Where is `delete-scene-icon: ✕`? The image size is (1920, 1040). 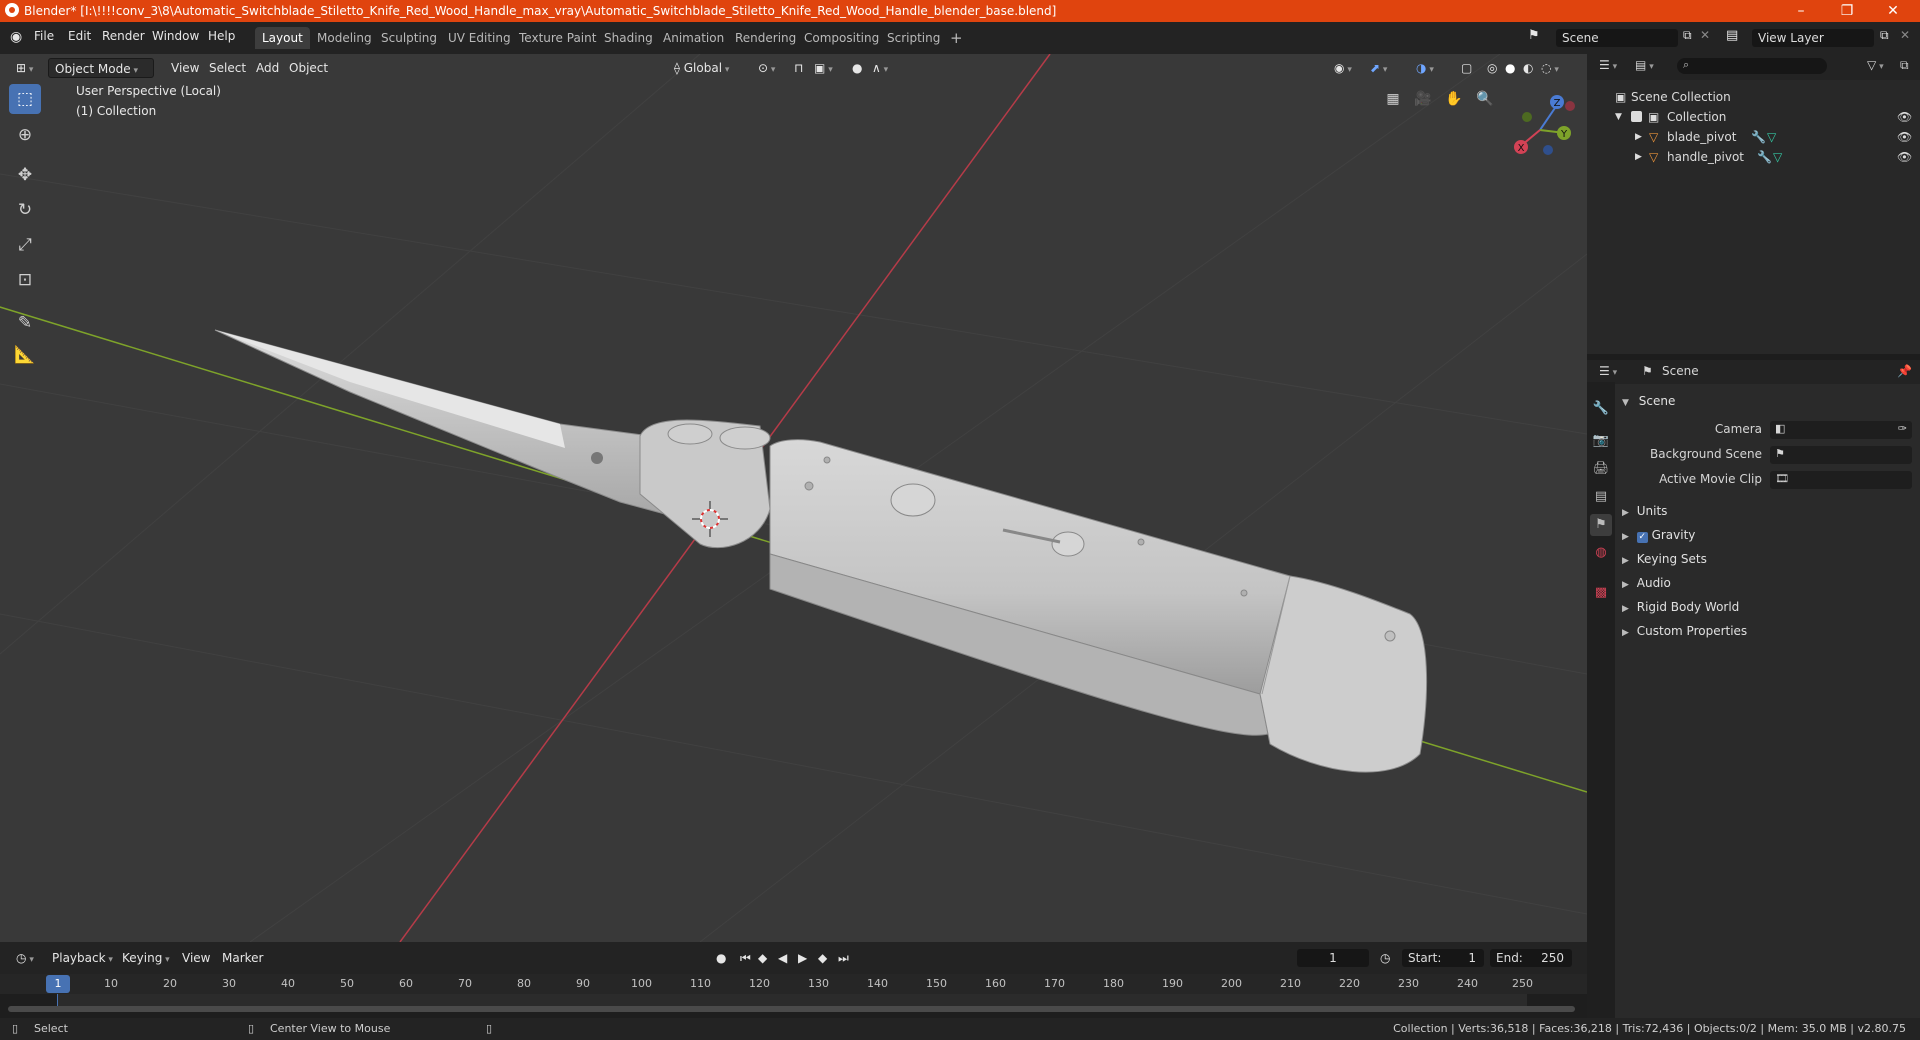 delete-scene-icon: ✕ is located at coordinates (1705, 35).